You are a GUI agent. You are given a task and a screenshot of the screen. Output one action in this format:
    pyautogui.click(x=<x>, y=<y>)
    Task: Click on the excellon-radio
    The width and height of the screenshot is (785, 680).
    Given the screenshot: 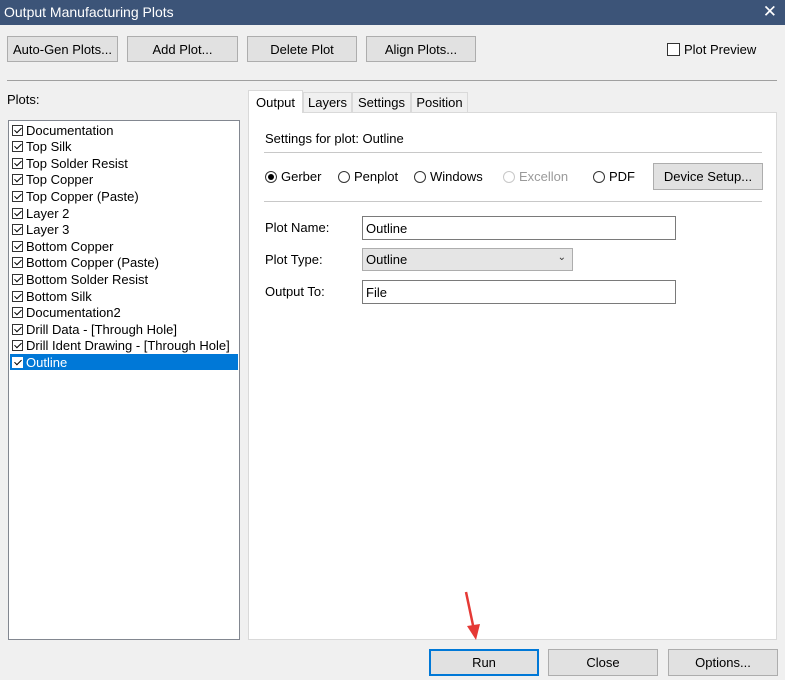 What is the action you would take?
    pyautogui.click(x=509, y=176)
    